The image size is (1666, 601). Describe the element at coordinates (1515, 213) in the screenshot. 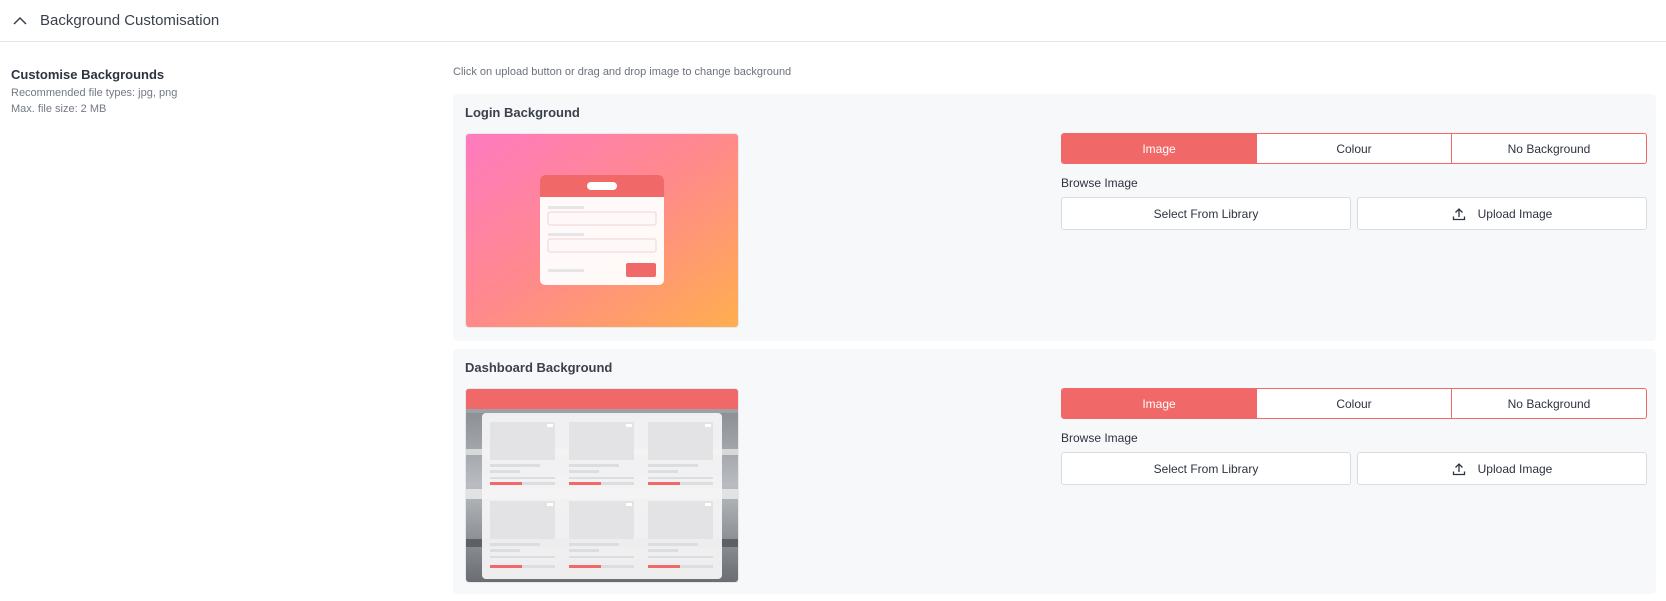

I see `login-upload-image-label: Upload Image` at that location.